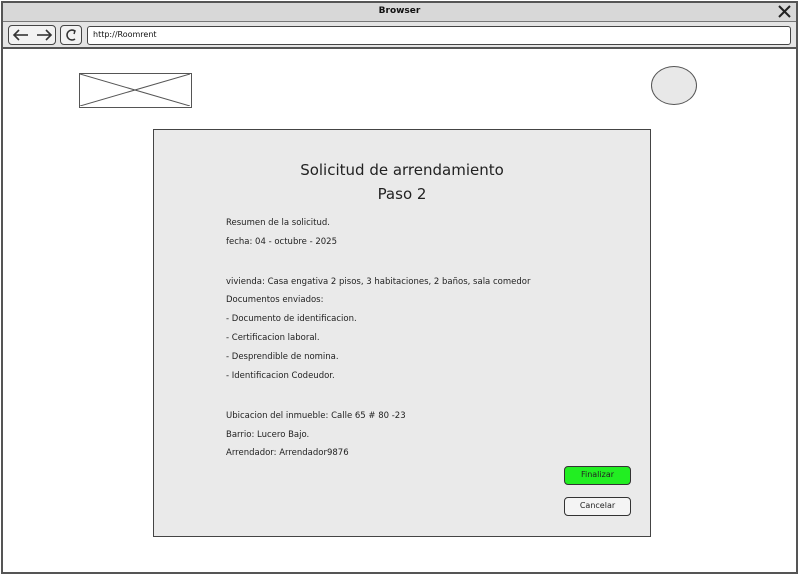  What do you see at coordinates (784, 11) in the screenshot?
I see `close-icon` at bounding box center [784, 11].